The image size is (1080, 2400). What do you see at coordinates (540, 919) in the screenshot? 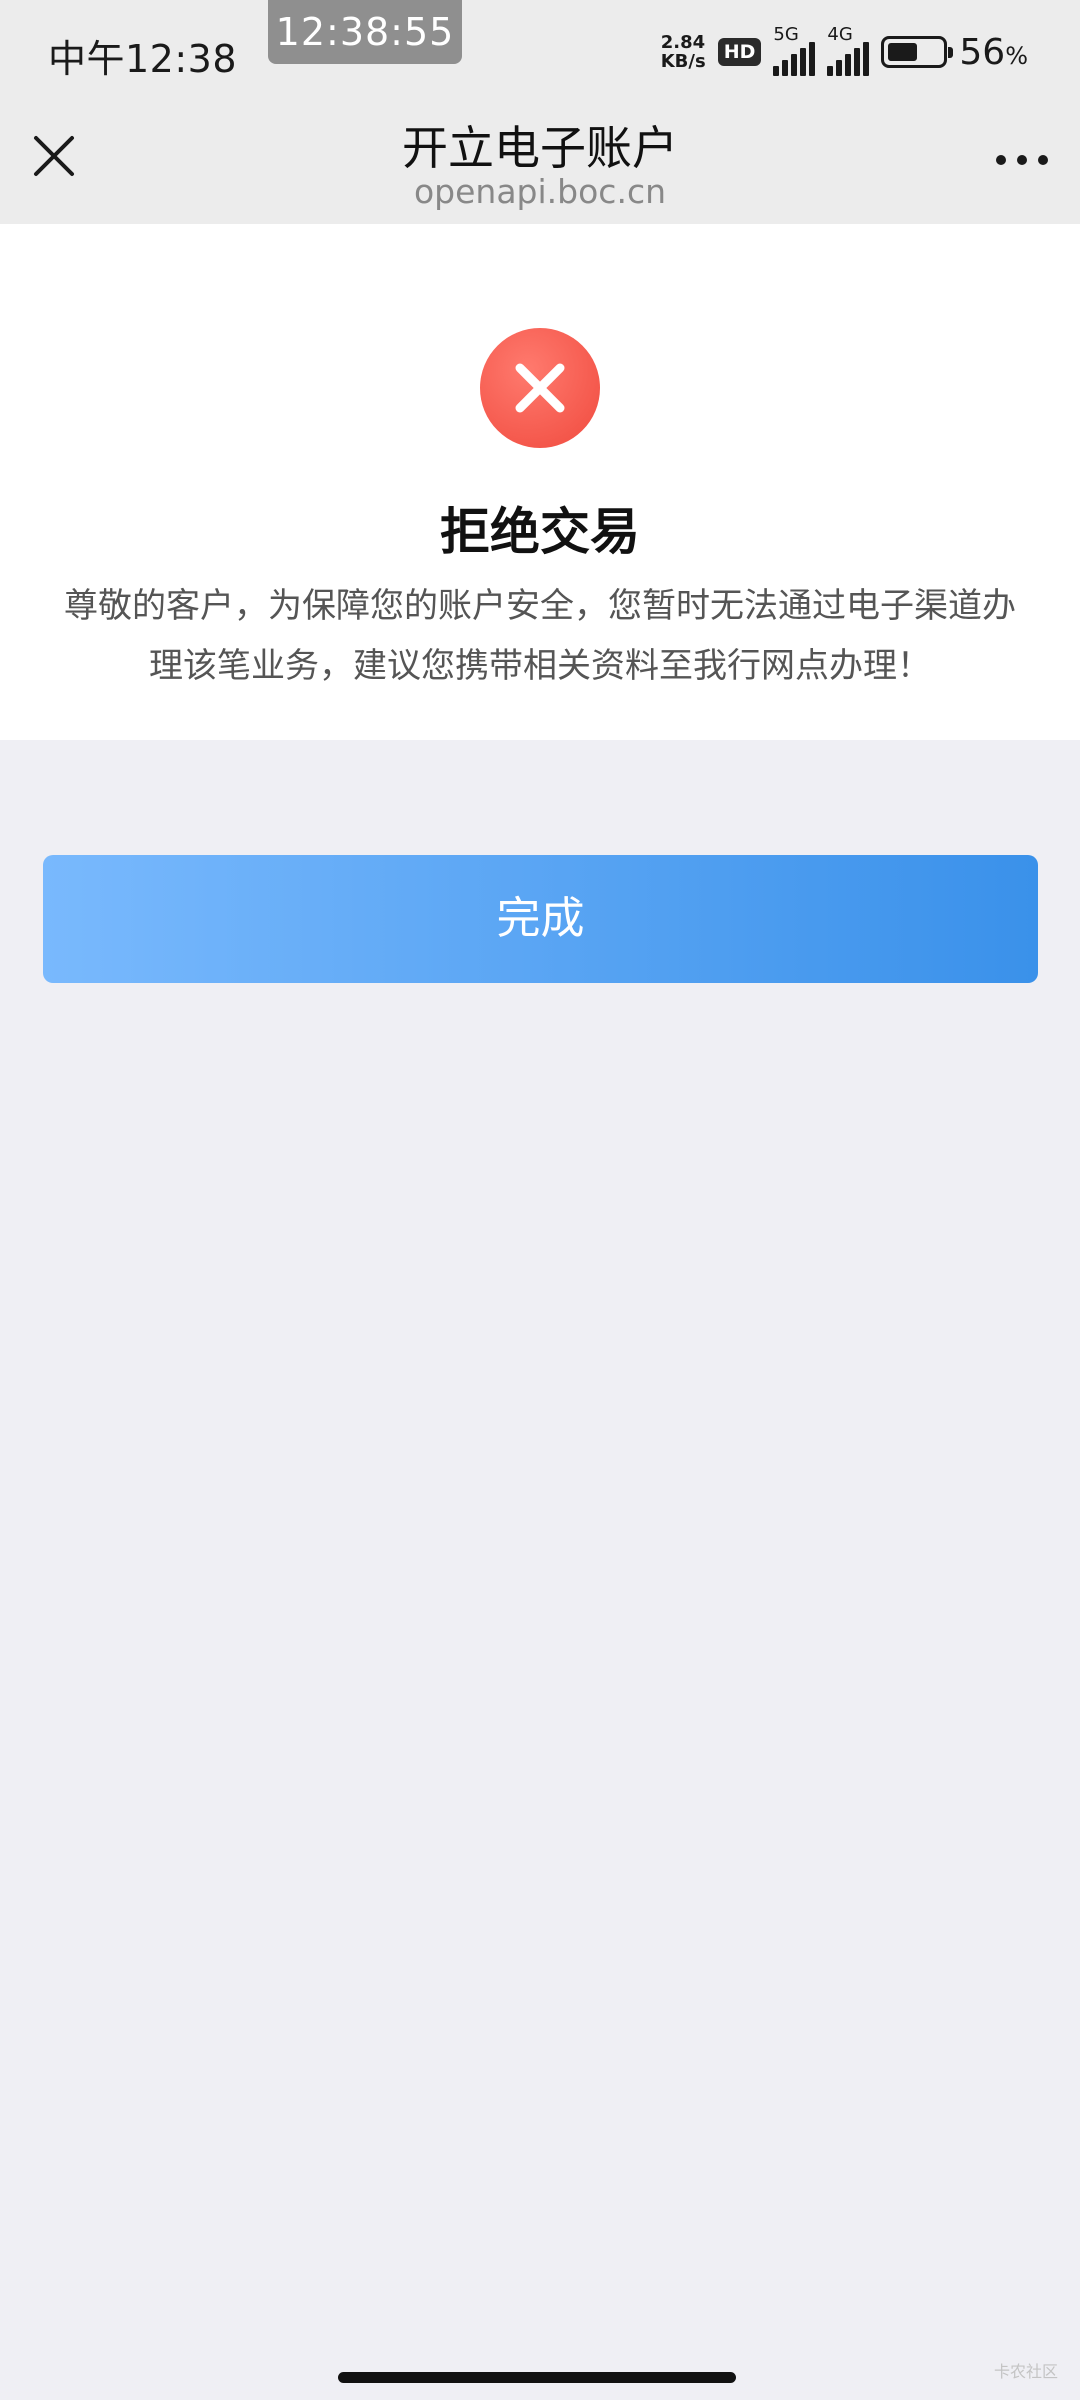
I see `done-button: 完成` at bounding box center [540, 919].